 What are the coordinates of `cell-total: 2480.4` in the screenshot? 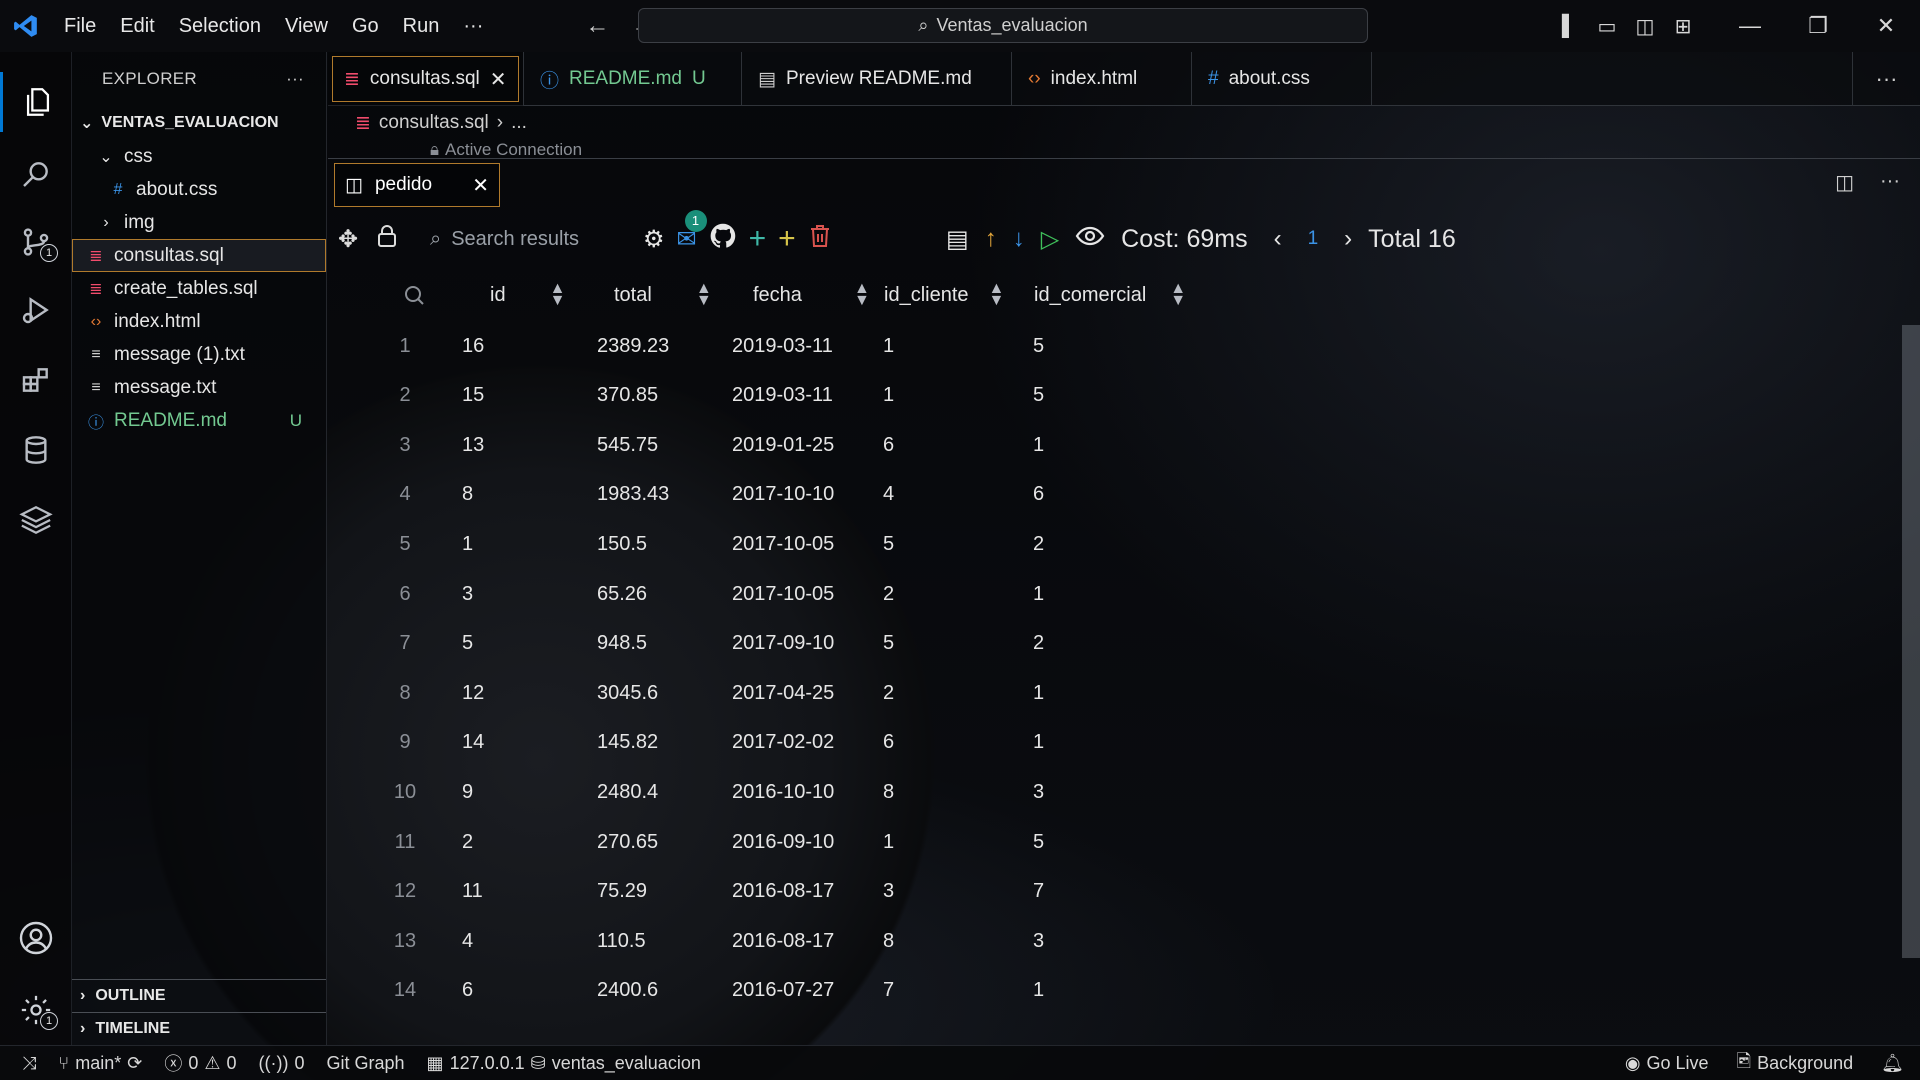 It's located at (627, 792).